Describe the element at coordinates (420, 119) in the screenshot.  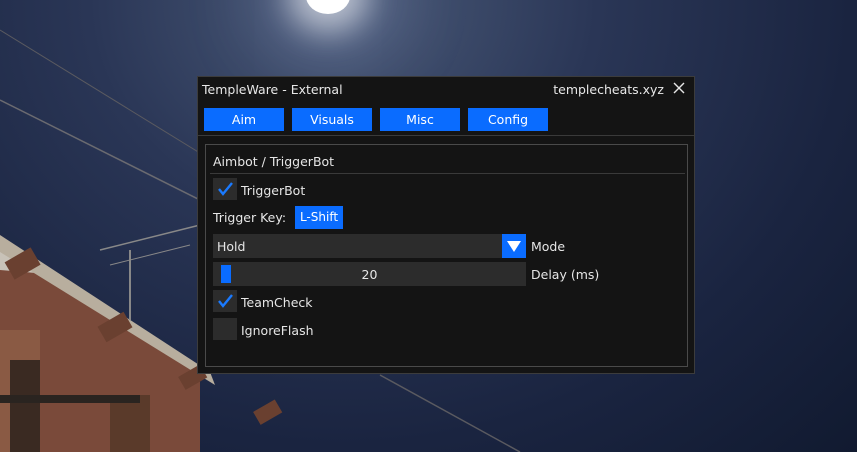
I see `tab-misc: Misc` at that location.